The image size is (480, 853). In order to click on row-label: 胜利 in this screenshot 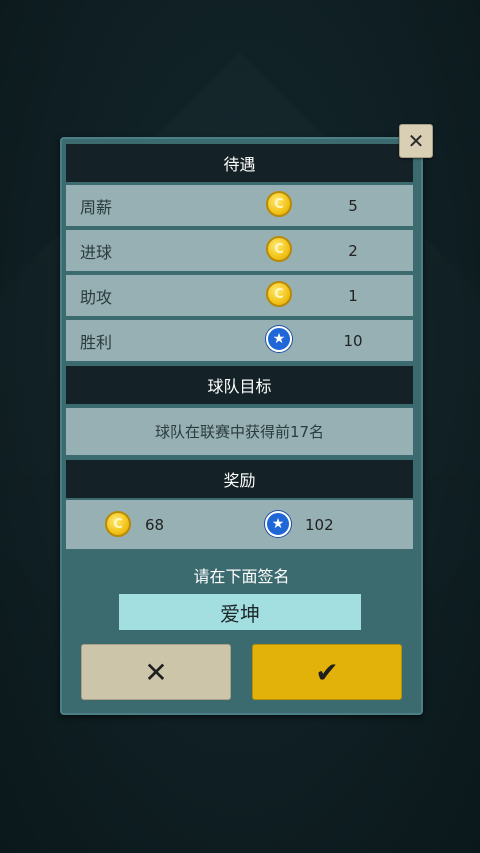, I will do `click(96, 342)`.